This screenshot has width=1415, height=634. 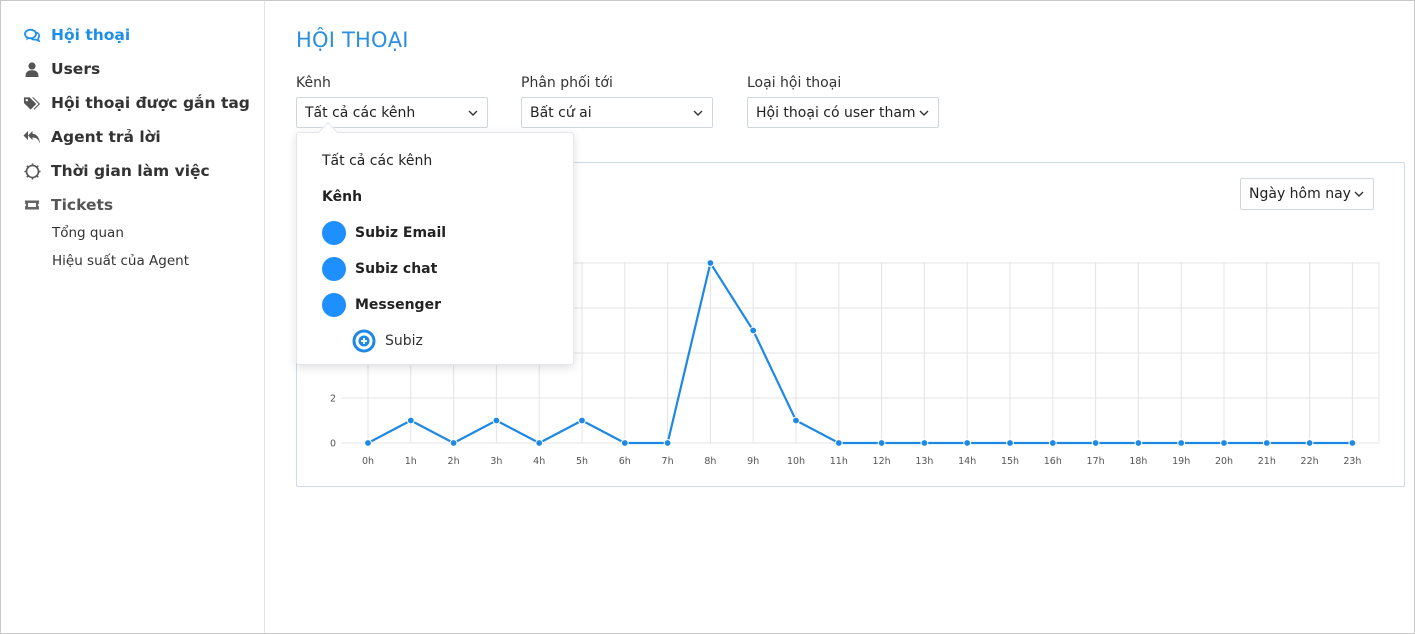 What do you see at coordinates (561, 112) in the screenshot?
I see `assignee-select-value: Bất cứ ai` at bounding box center [561, 112].